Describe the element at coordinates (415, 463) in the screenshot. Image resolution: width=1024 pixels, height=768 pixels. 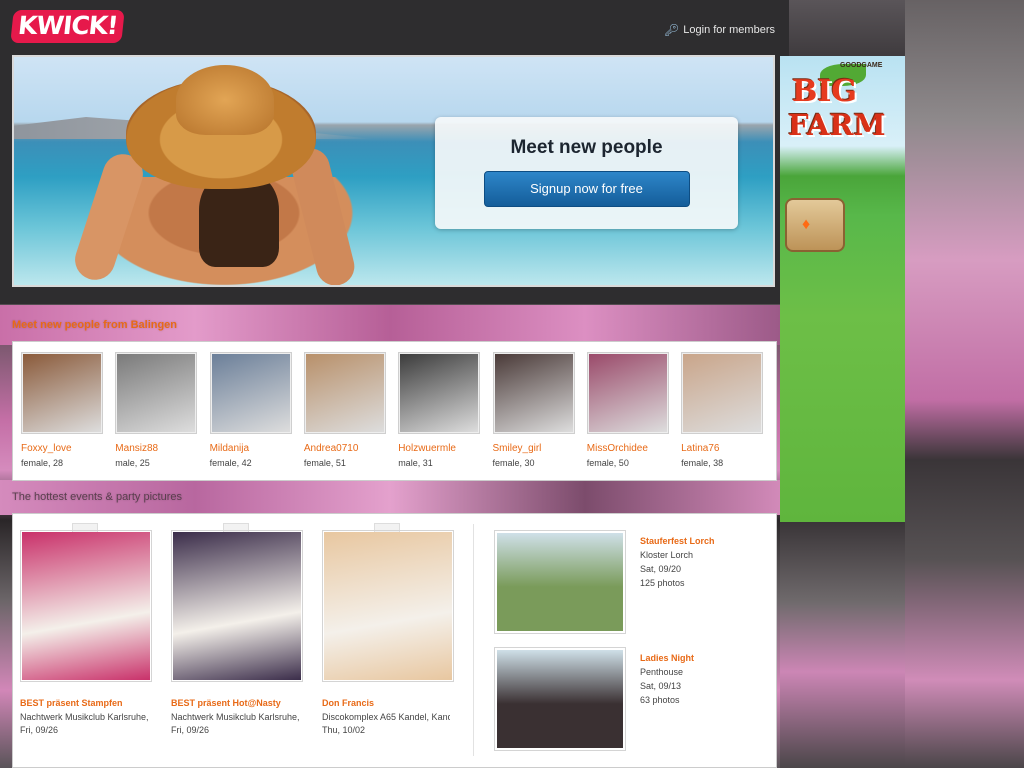
I see `member-info: male, 31` at that location.